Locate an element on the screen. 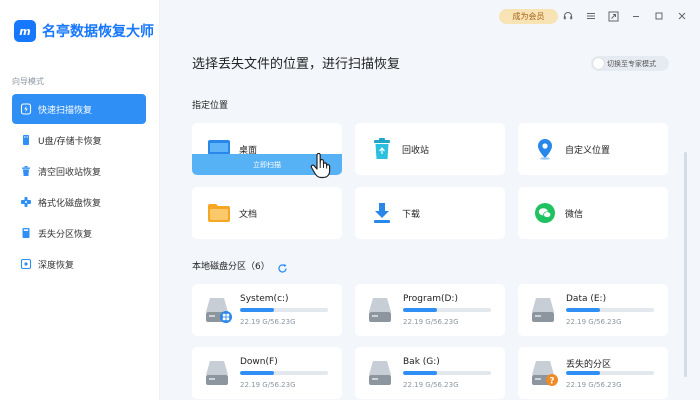  disk-card-f: Down(F) 22.19 G/56.23G is located at coordinates (267, 373).